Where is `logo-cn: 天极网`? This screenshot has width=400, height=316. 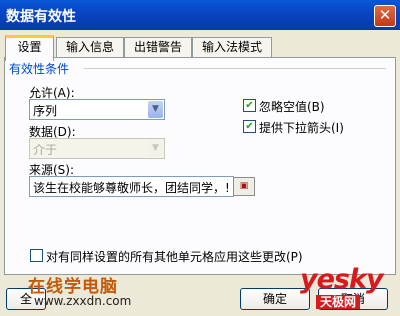
logo-cn: 天极网 is located at coordinates (338, 302).